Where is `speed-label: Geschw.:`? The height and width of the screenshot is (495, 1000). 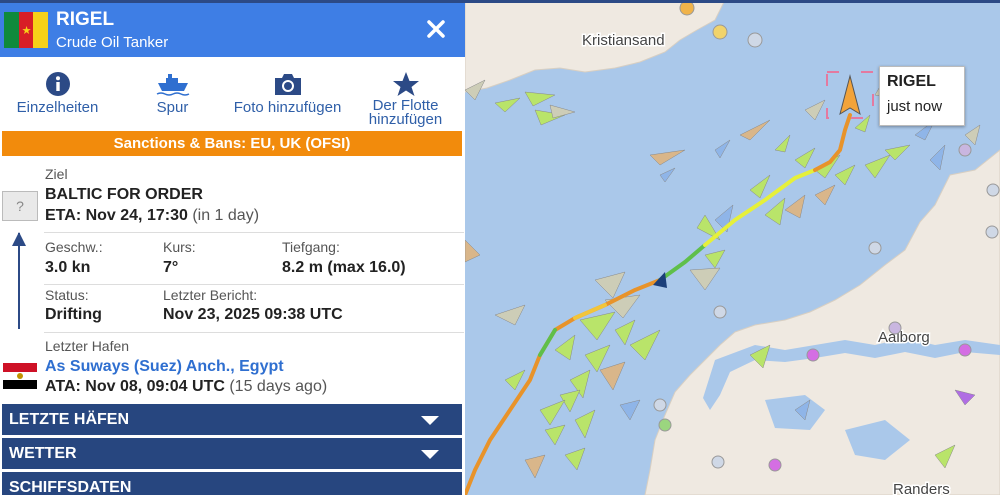
speed-label: Geschw.: is located at coordinates (74, 247).